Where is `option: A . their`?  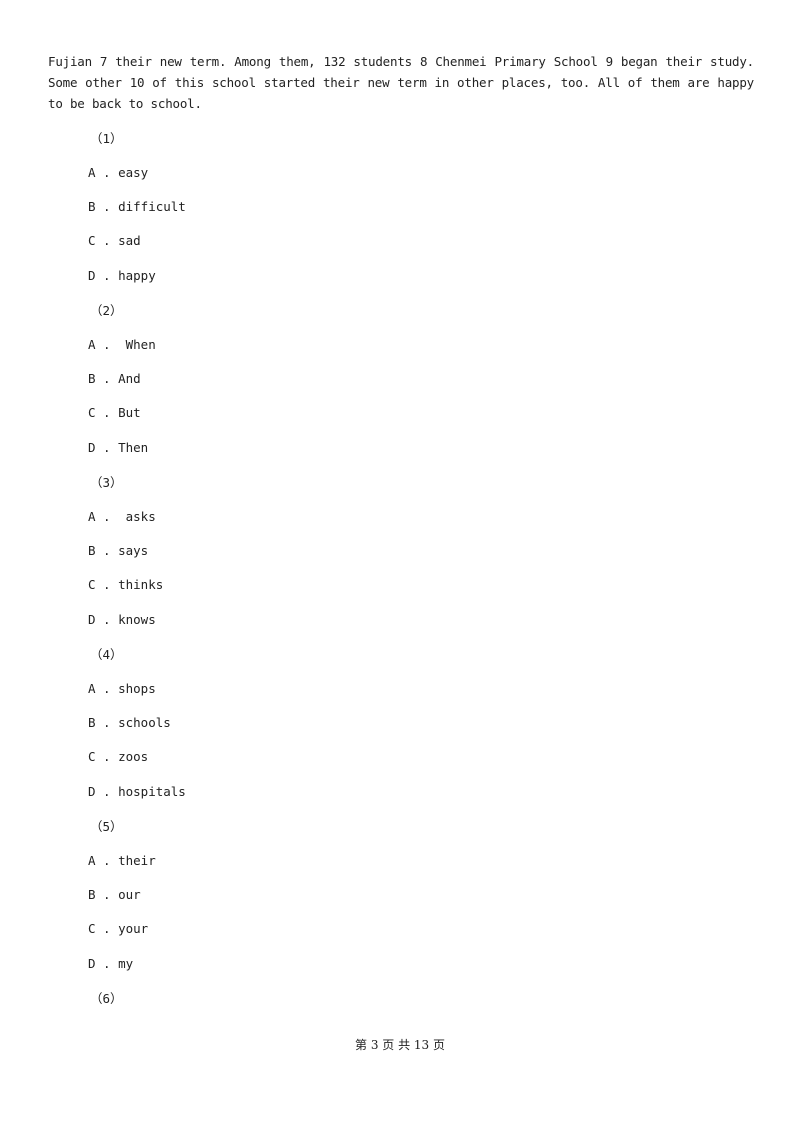
option: A . their is located at coordinates (122, 860).